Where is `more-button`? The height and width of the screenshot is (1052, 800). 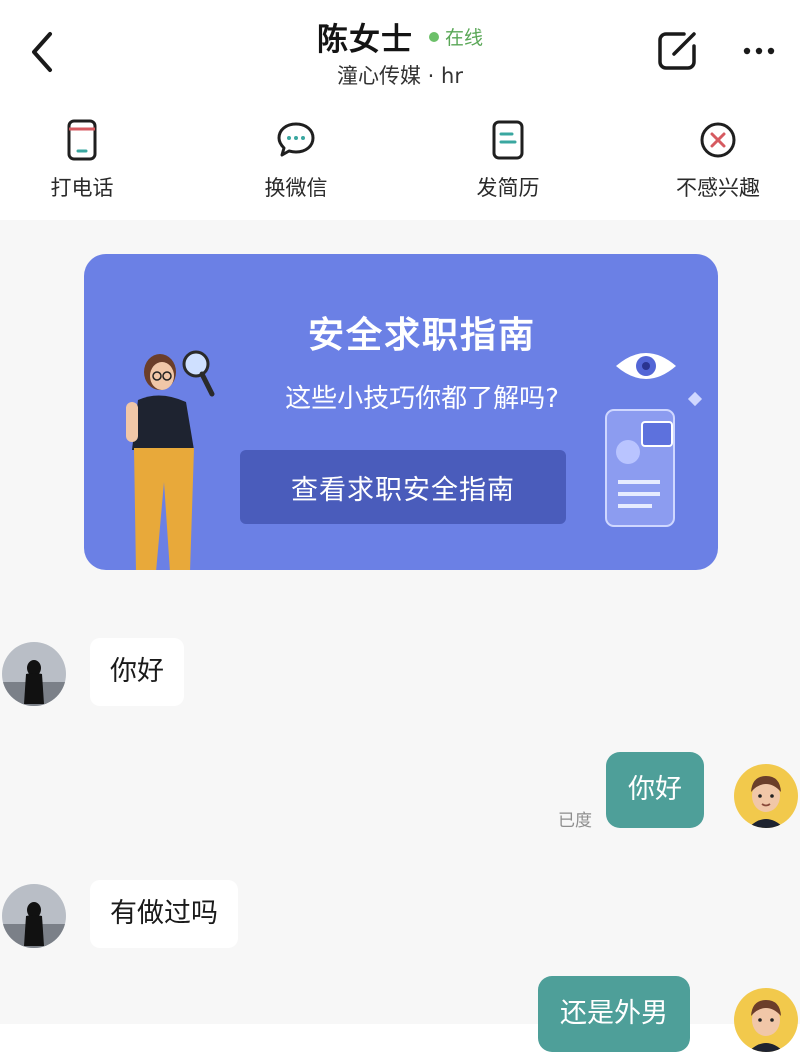
more-button is located at coordinates (759, 51).